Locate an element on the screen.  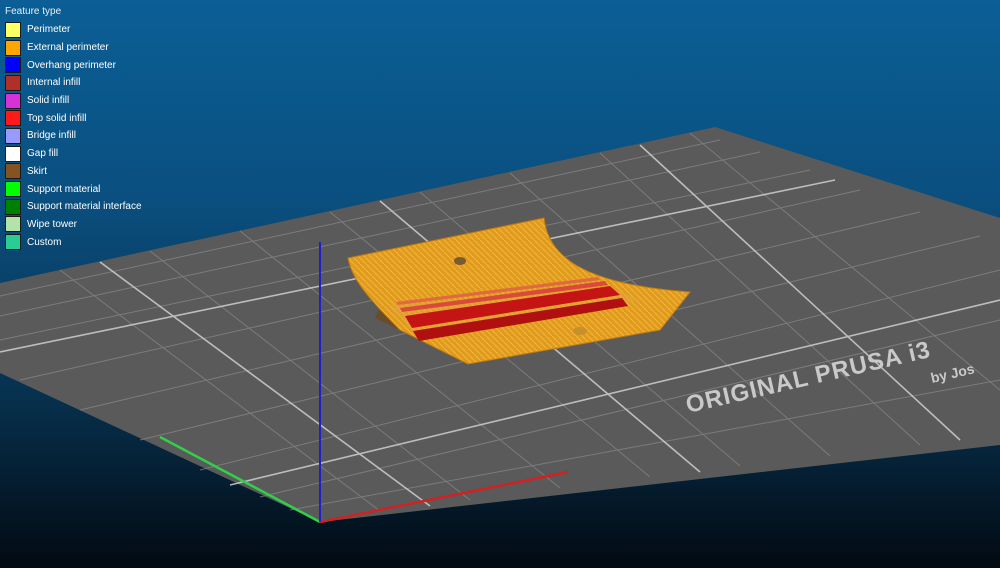
legend-item: Solid infill is located at coordinates (73, 101).